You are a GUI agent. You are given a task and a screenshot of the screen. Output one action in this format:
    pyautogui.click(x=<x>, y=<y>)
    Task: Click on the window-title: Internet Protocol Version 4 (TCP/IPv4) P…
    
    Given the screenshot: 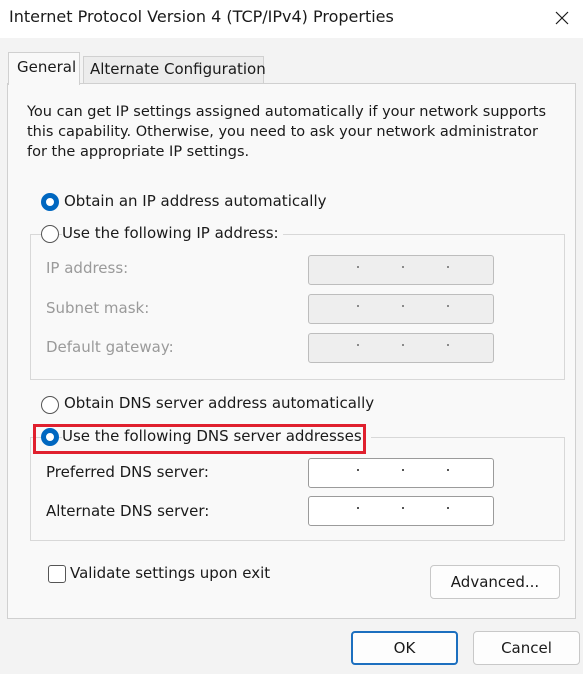 What is the action you would take?
    pyautogui.click(x=201, y=16)
    